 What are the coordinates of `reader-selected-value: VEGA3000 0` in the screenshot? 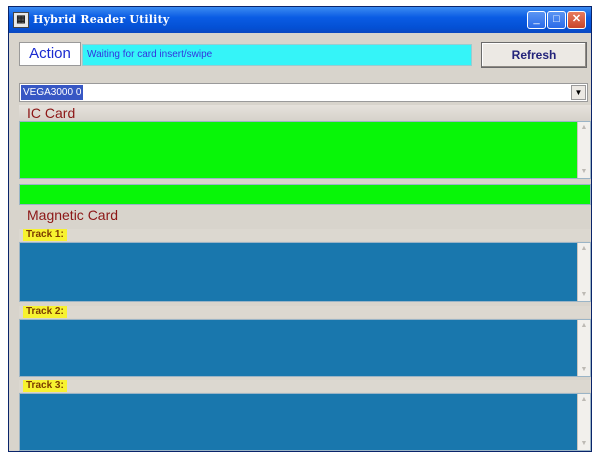 It's located at (52, 92).